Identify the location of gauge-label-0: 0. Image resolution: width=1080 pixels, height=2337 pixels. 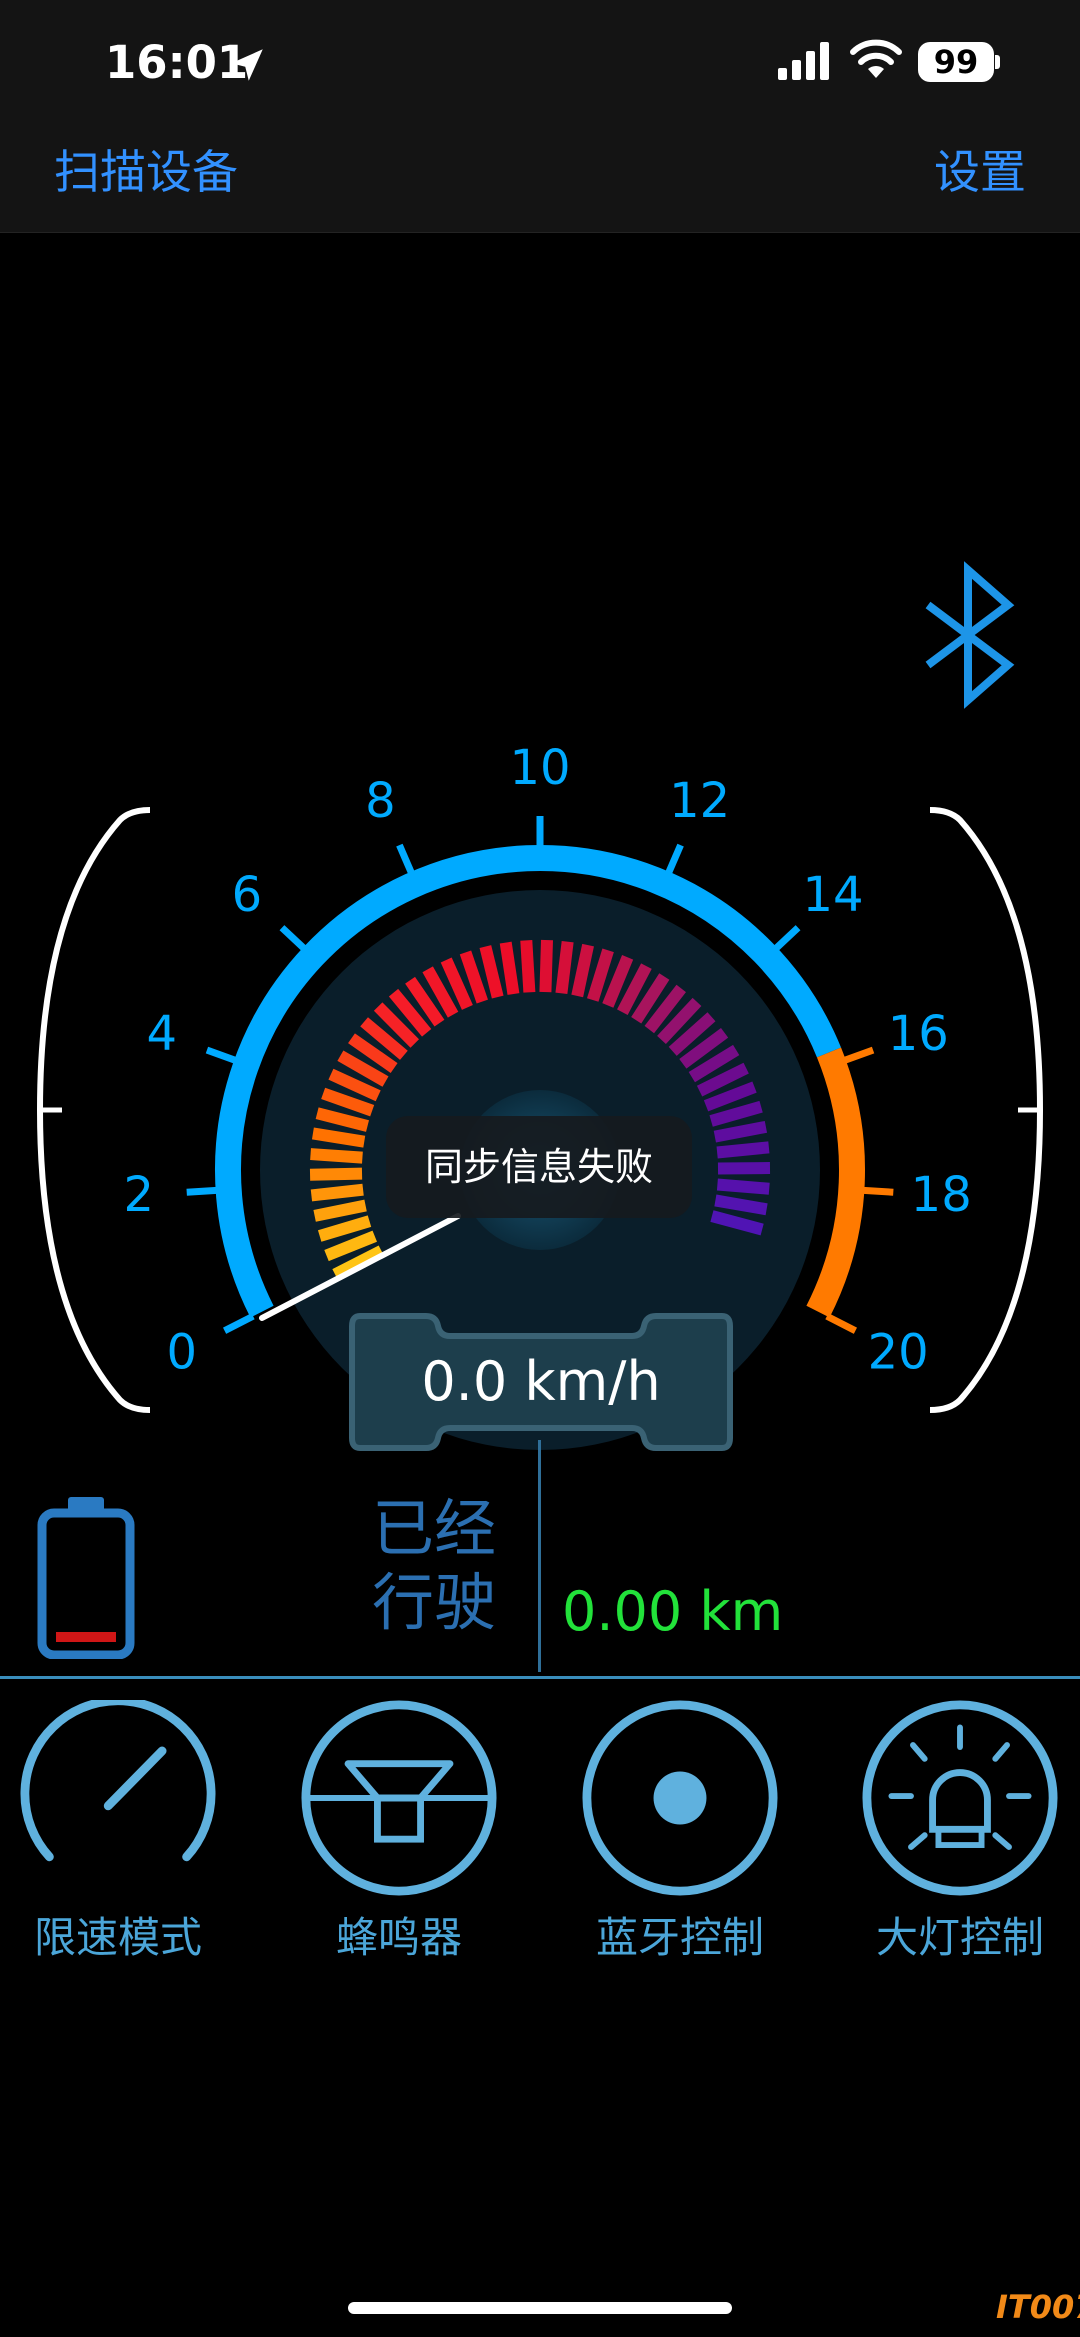
(182, 1353).